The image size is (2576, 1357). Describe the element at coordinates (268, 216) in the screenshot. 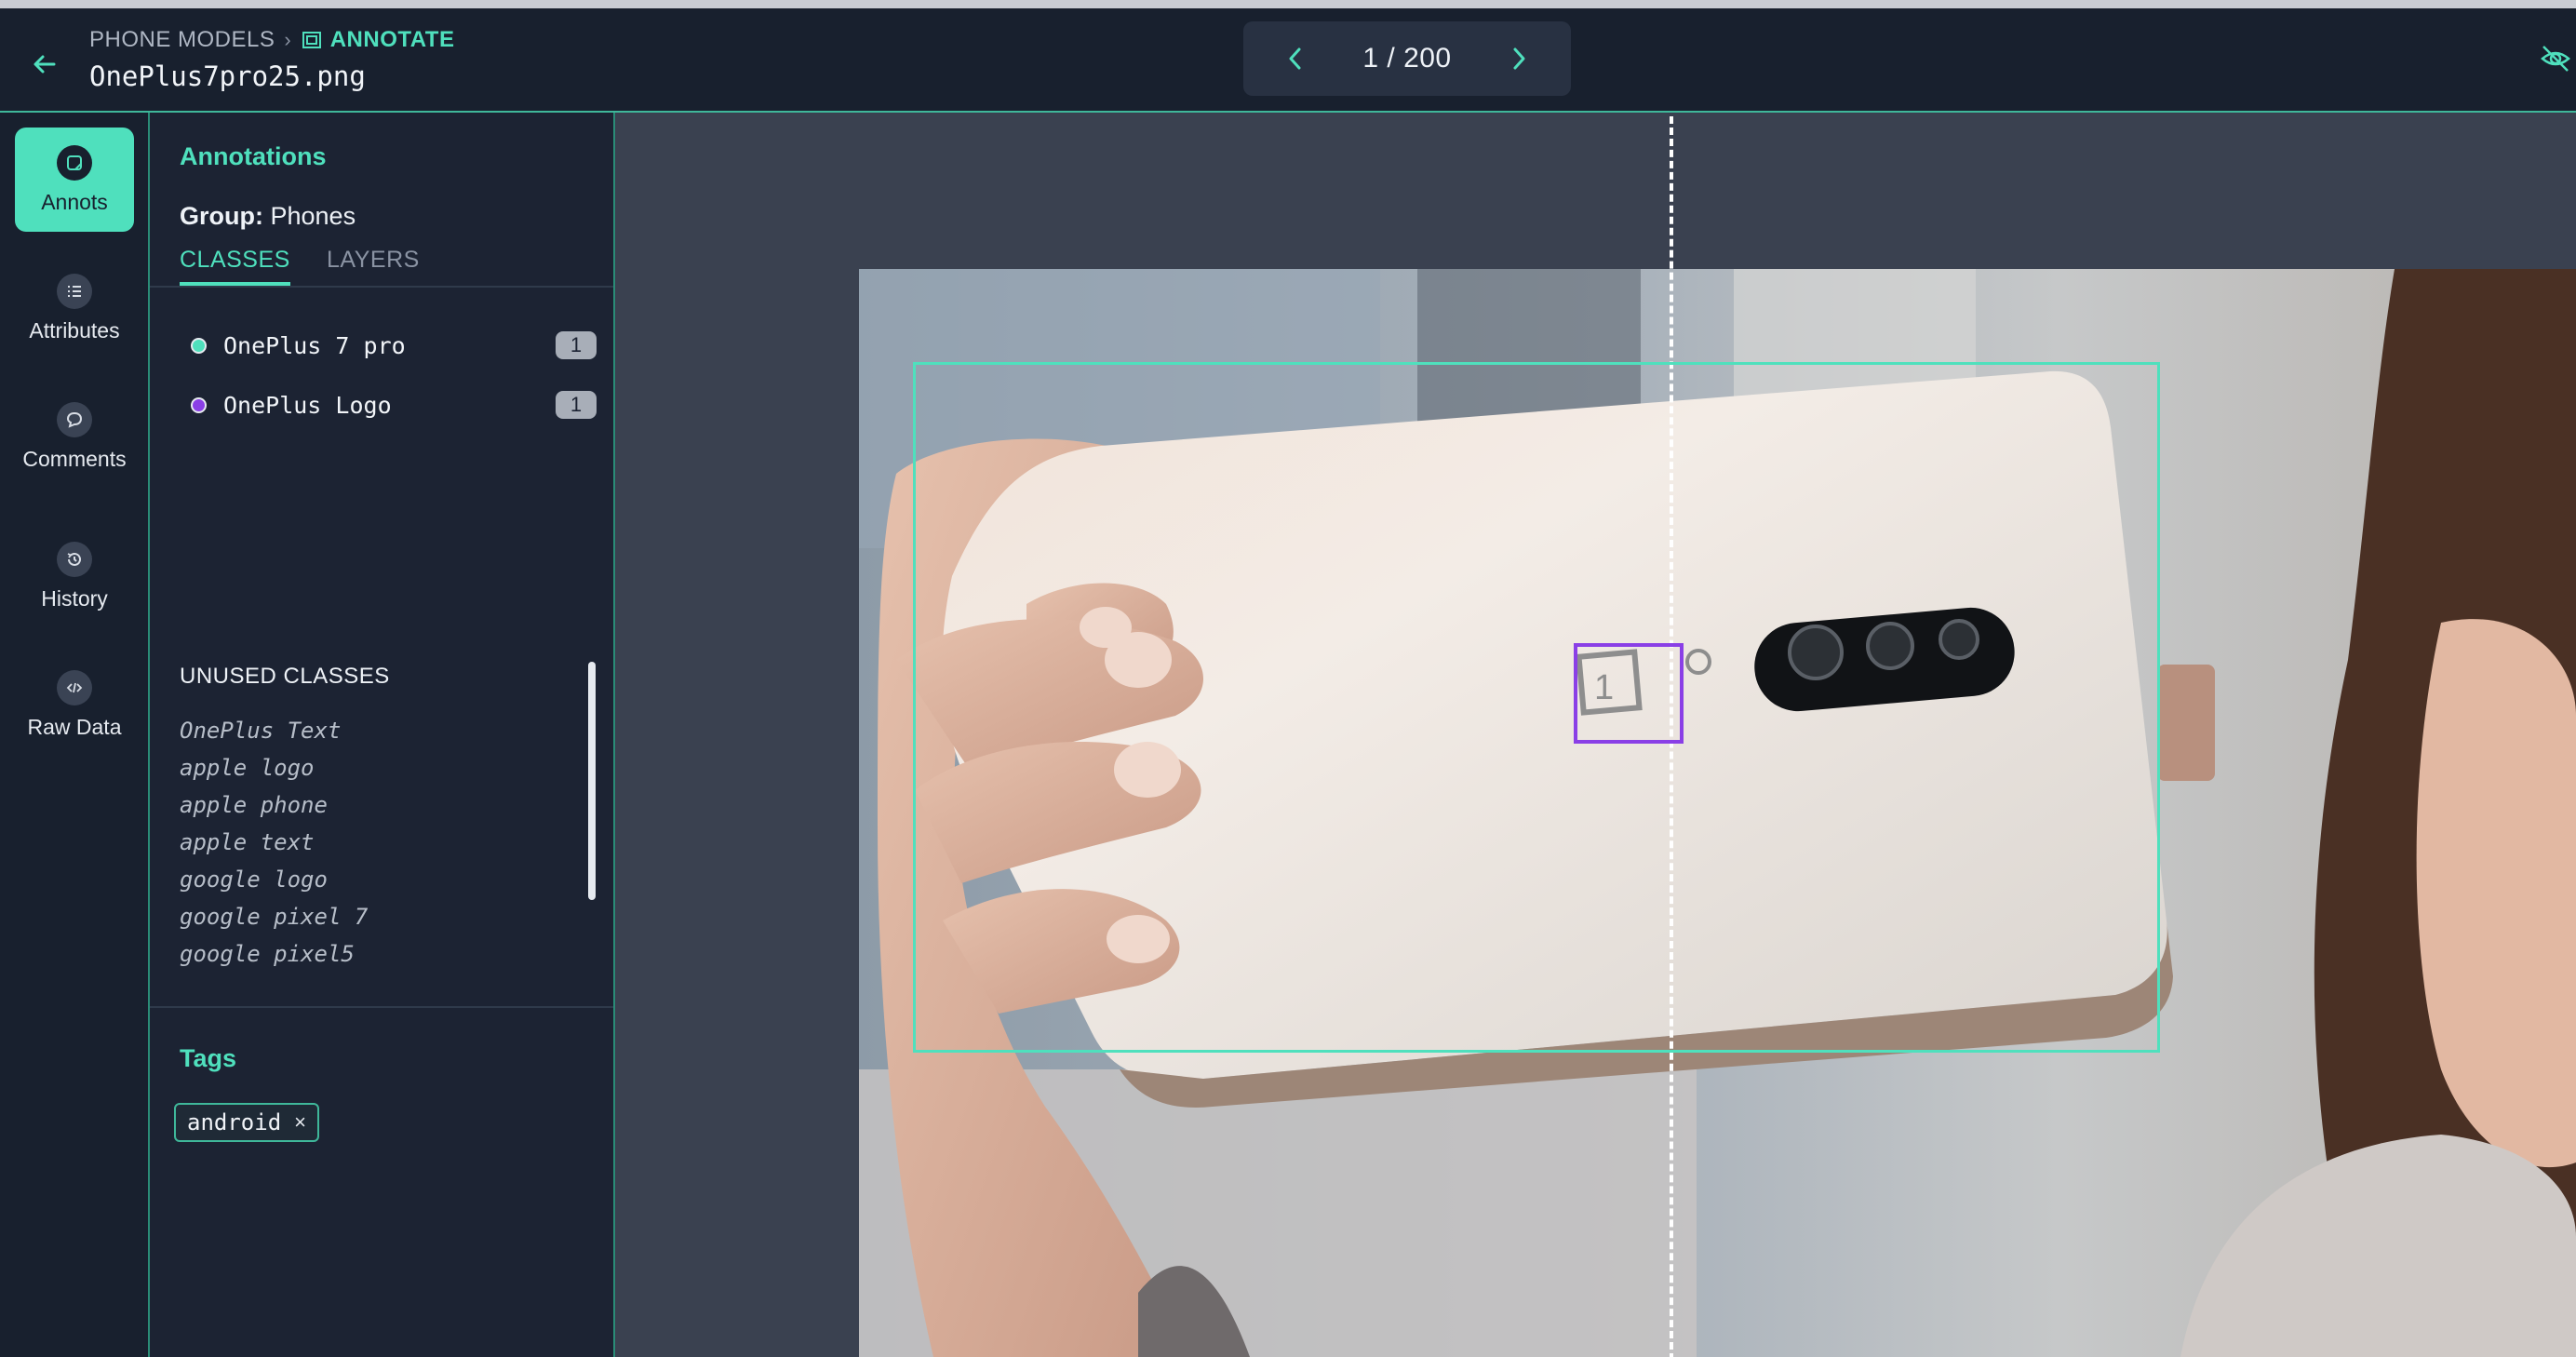

I see `group-line: Group: Phones` at that location.